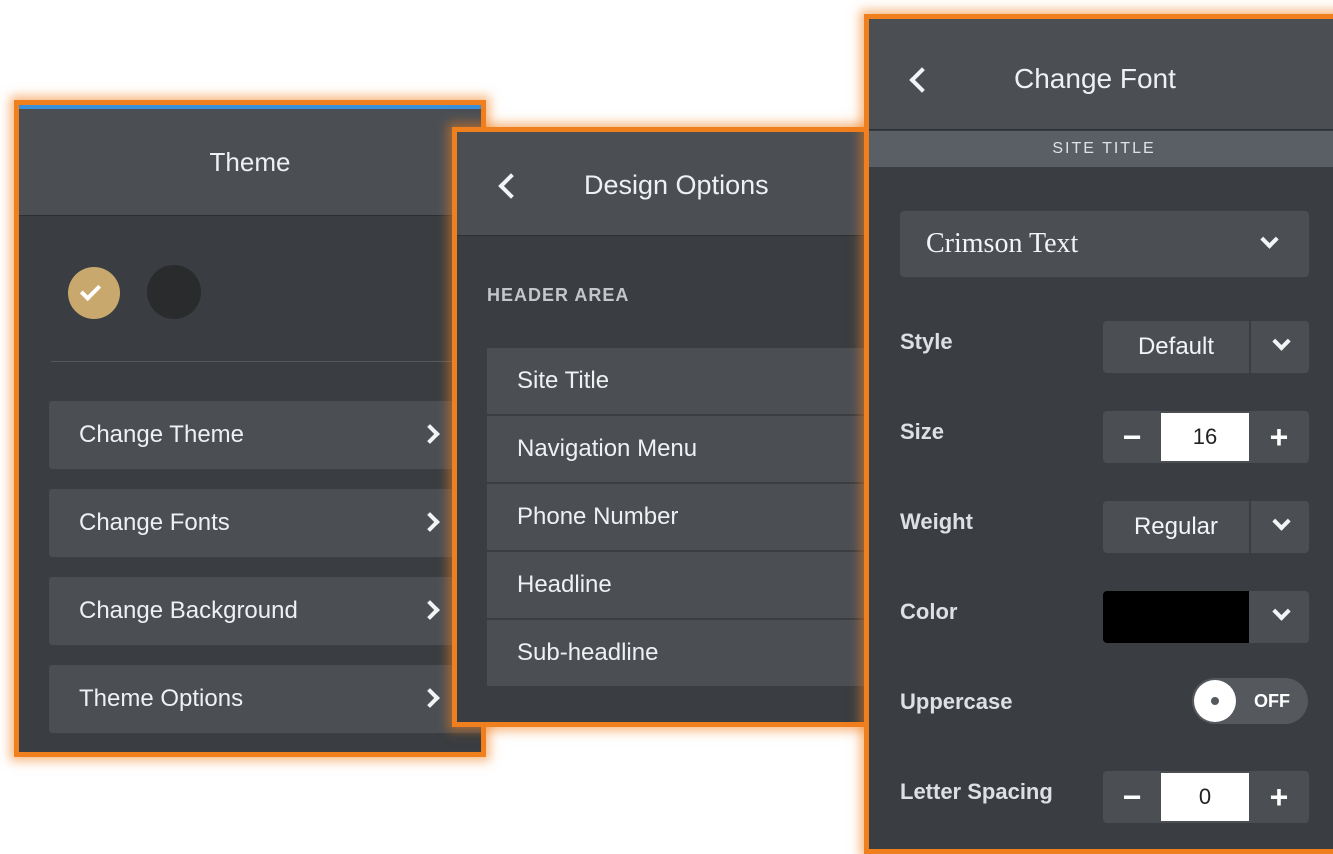 This screenshot has height=854, width=1333. What do you see at coordinates (1176, 346) in the screenshot?
I see `style-value: Default` at bounding box center [1176, 346].